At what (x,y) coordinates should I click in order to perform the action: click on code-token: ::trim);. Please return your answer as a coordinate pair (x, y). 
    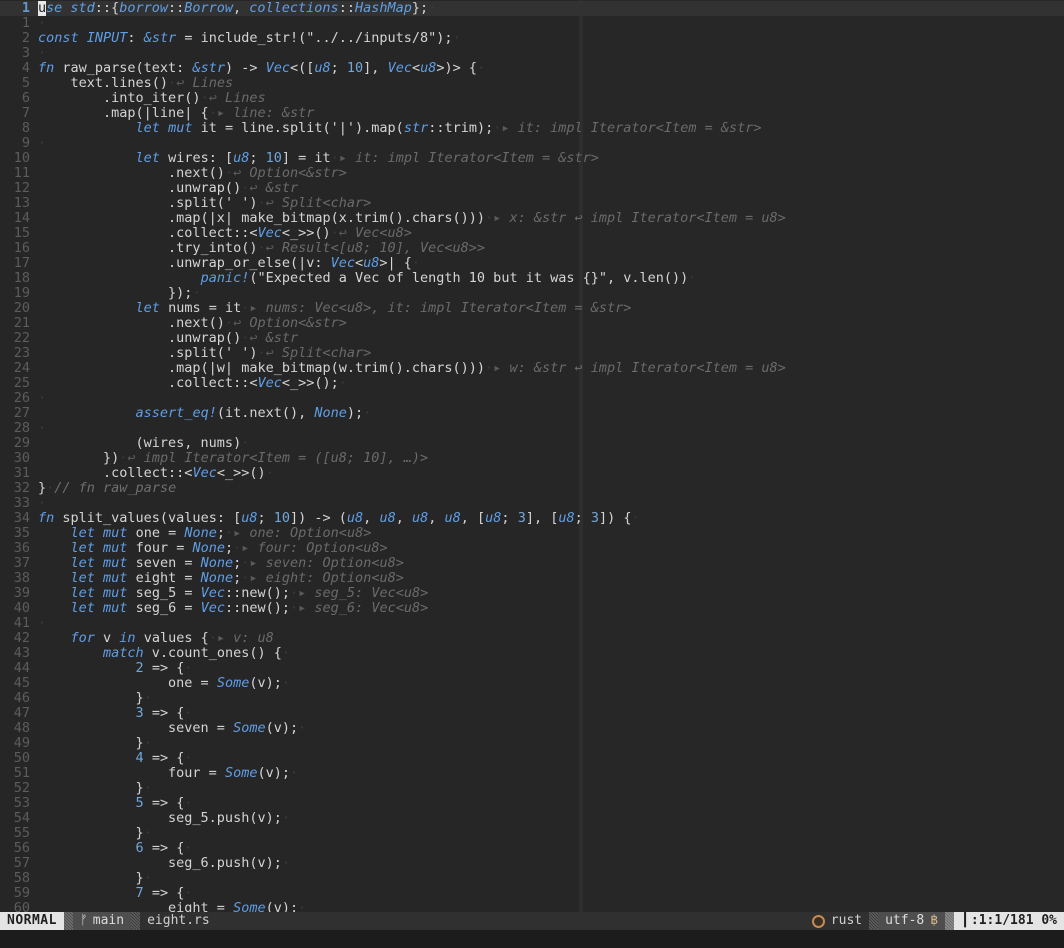
    Looking at the image, I should click on (461, 128).